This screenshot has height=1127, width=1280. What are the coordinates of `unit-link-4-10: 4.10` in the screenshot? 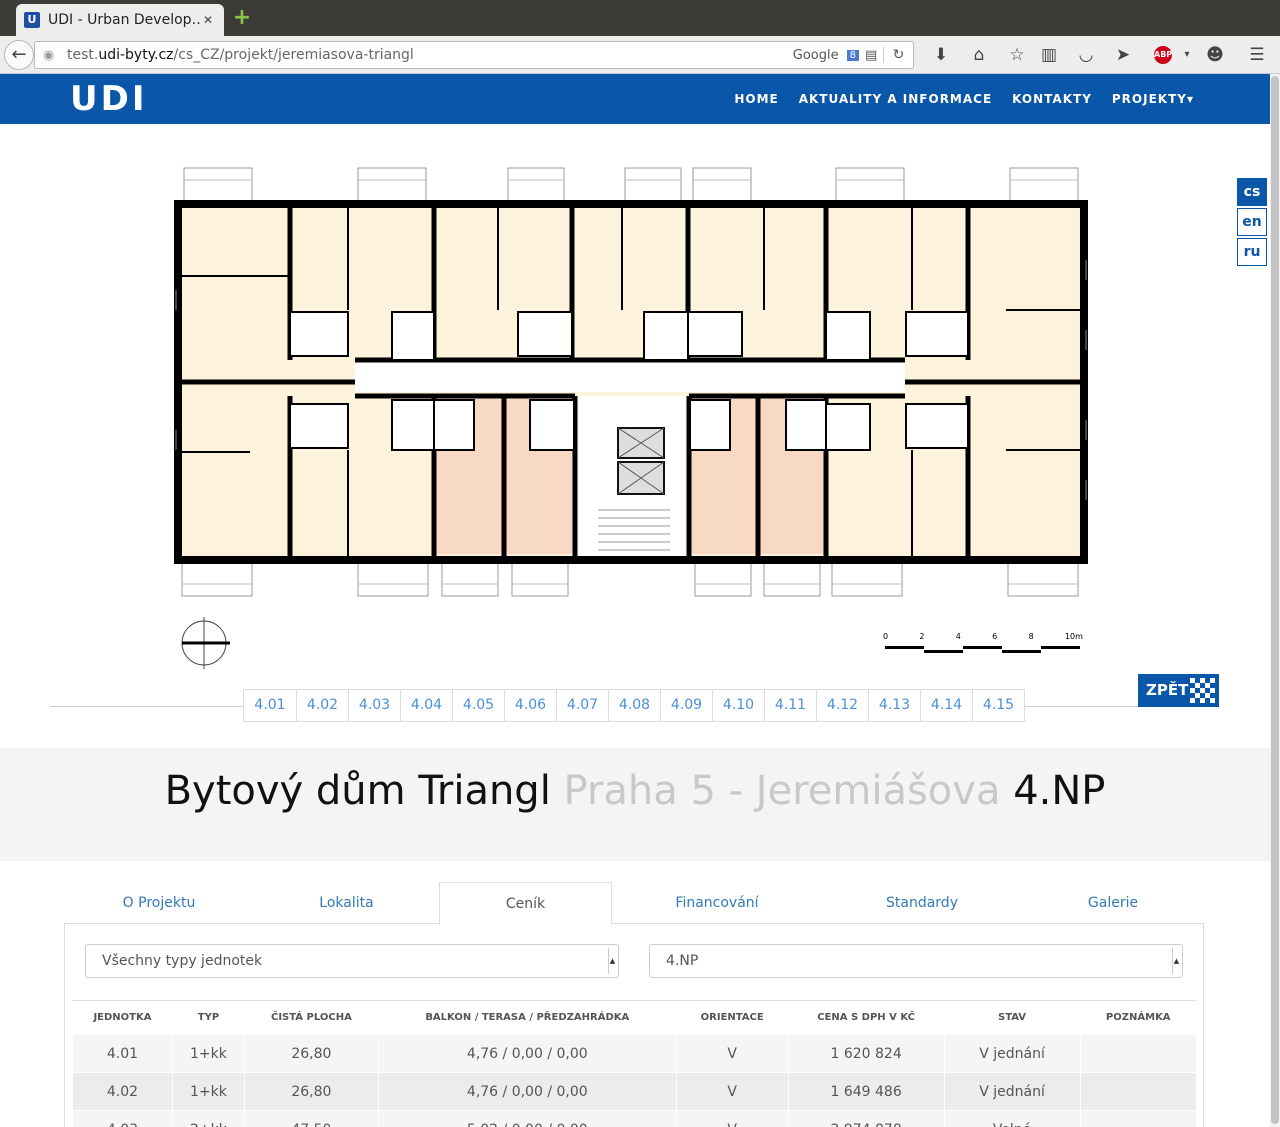 It's located at (738, 705).